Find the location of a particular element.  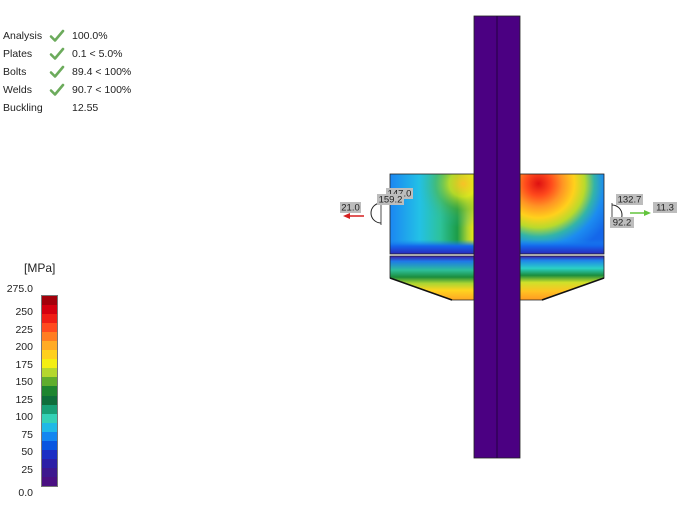

right-top-label: 132.7 is located at coordinates (630, 200).